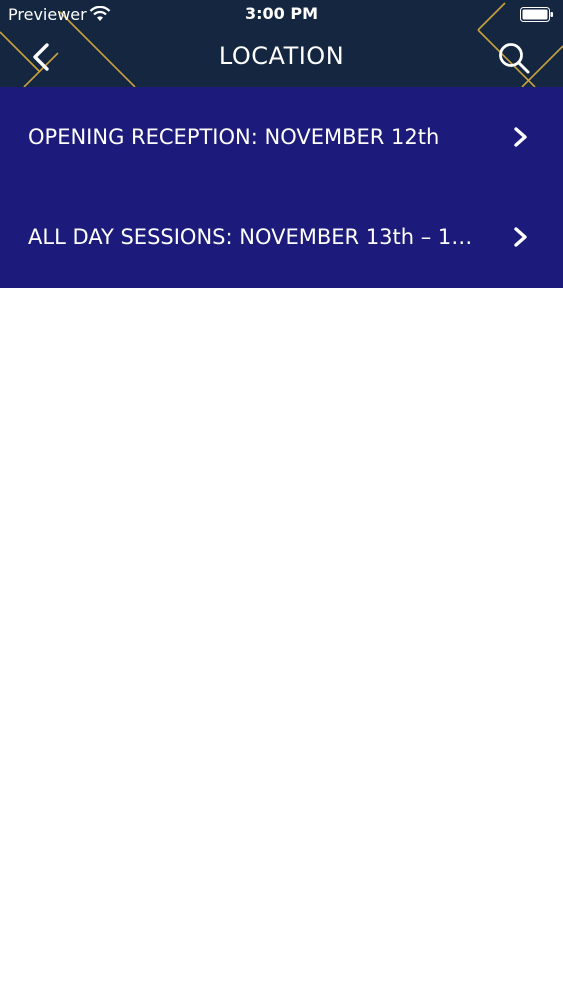 The image size is (563, 1000). I want to click on status-time: 3:00 PM, so click(281, 13).